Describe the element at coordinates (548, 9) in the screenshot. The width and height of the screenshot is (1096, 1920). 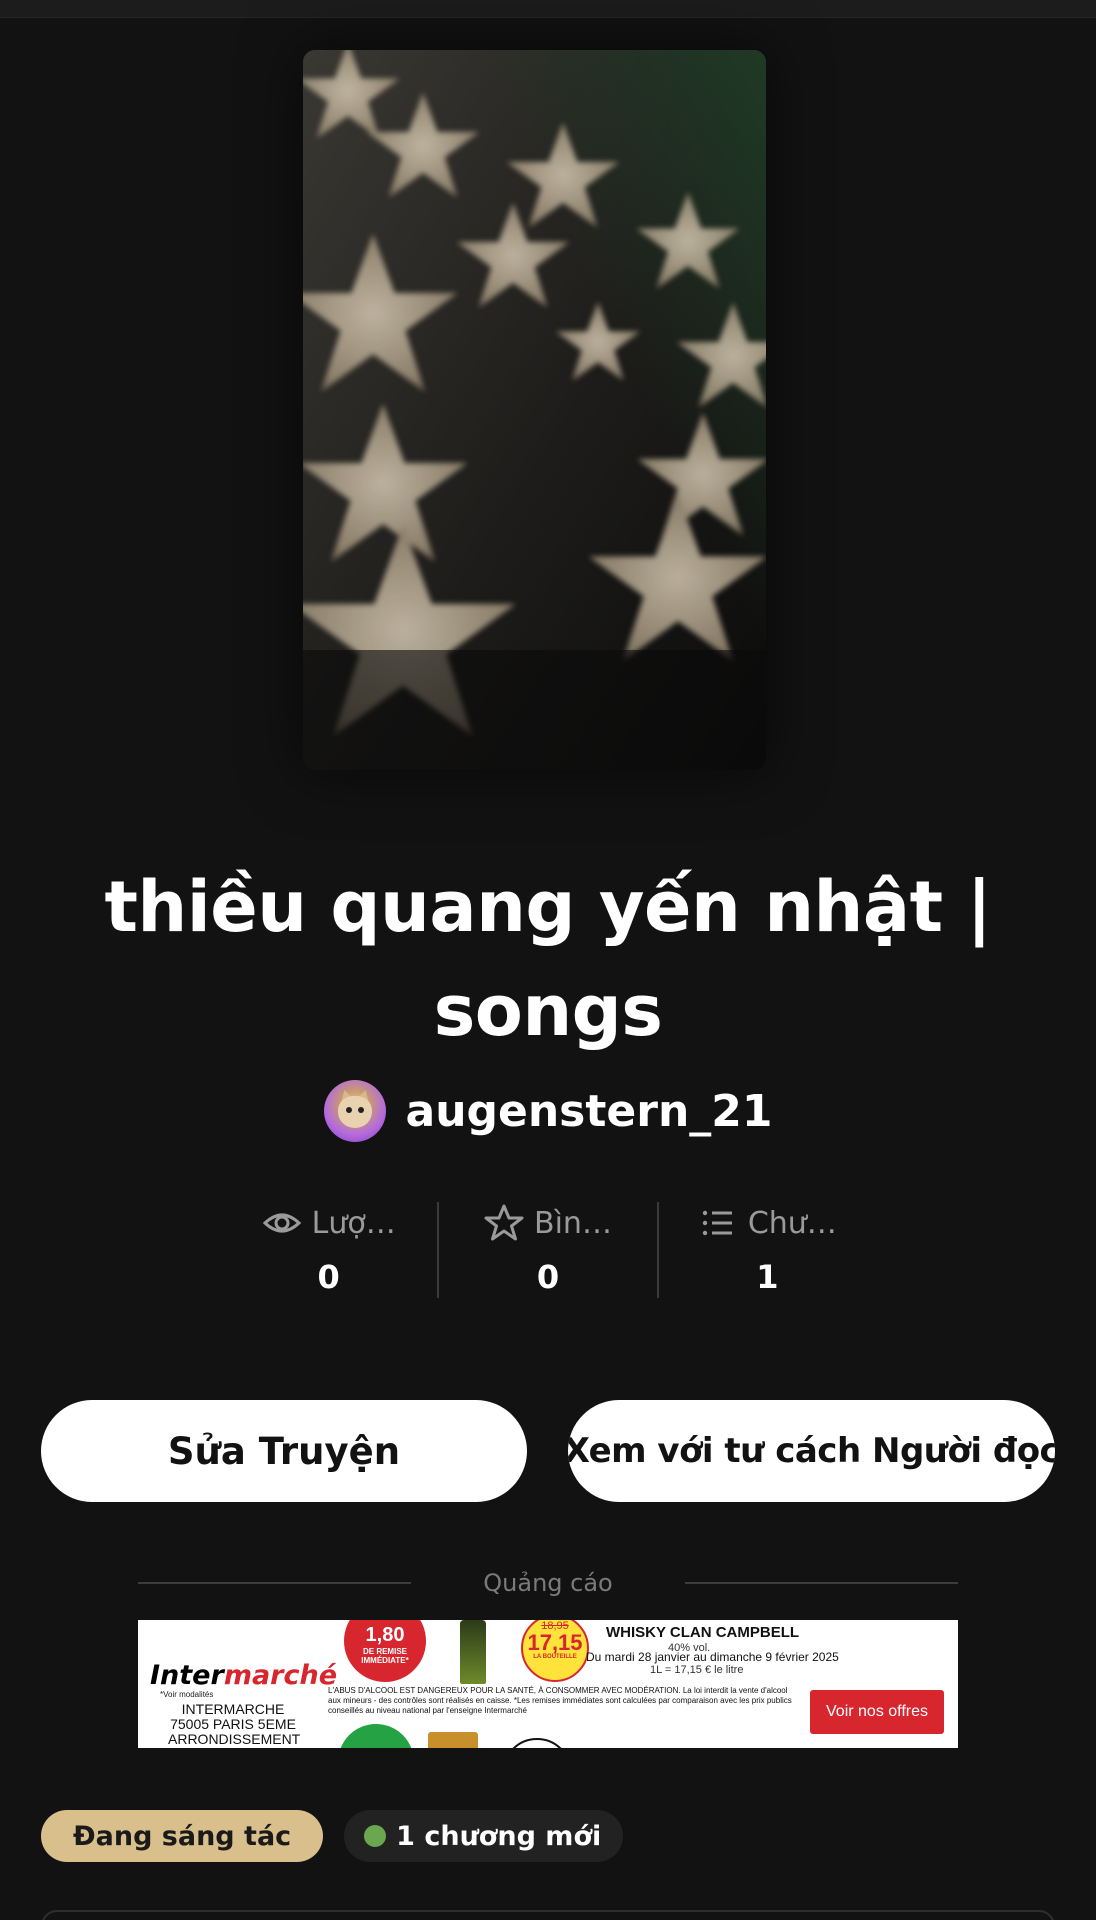
I see `top-bar` at that location.